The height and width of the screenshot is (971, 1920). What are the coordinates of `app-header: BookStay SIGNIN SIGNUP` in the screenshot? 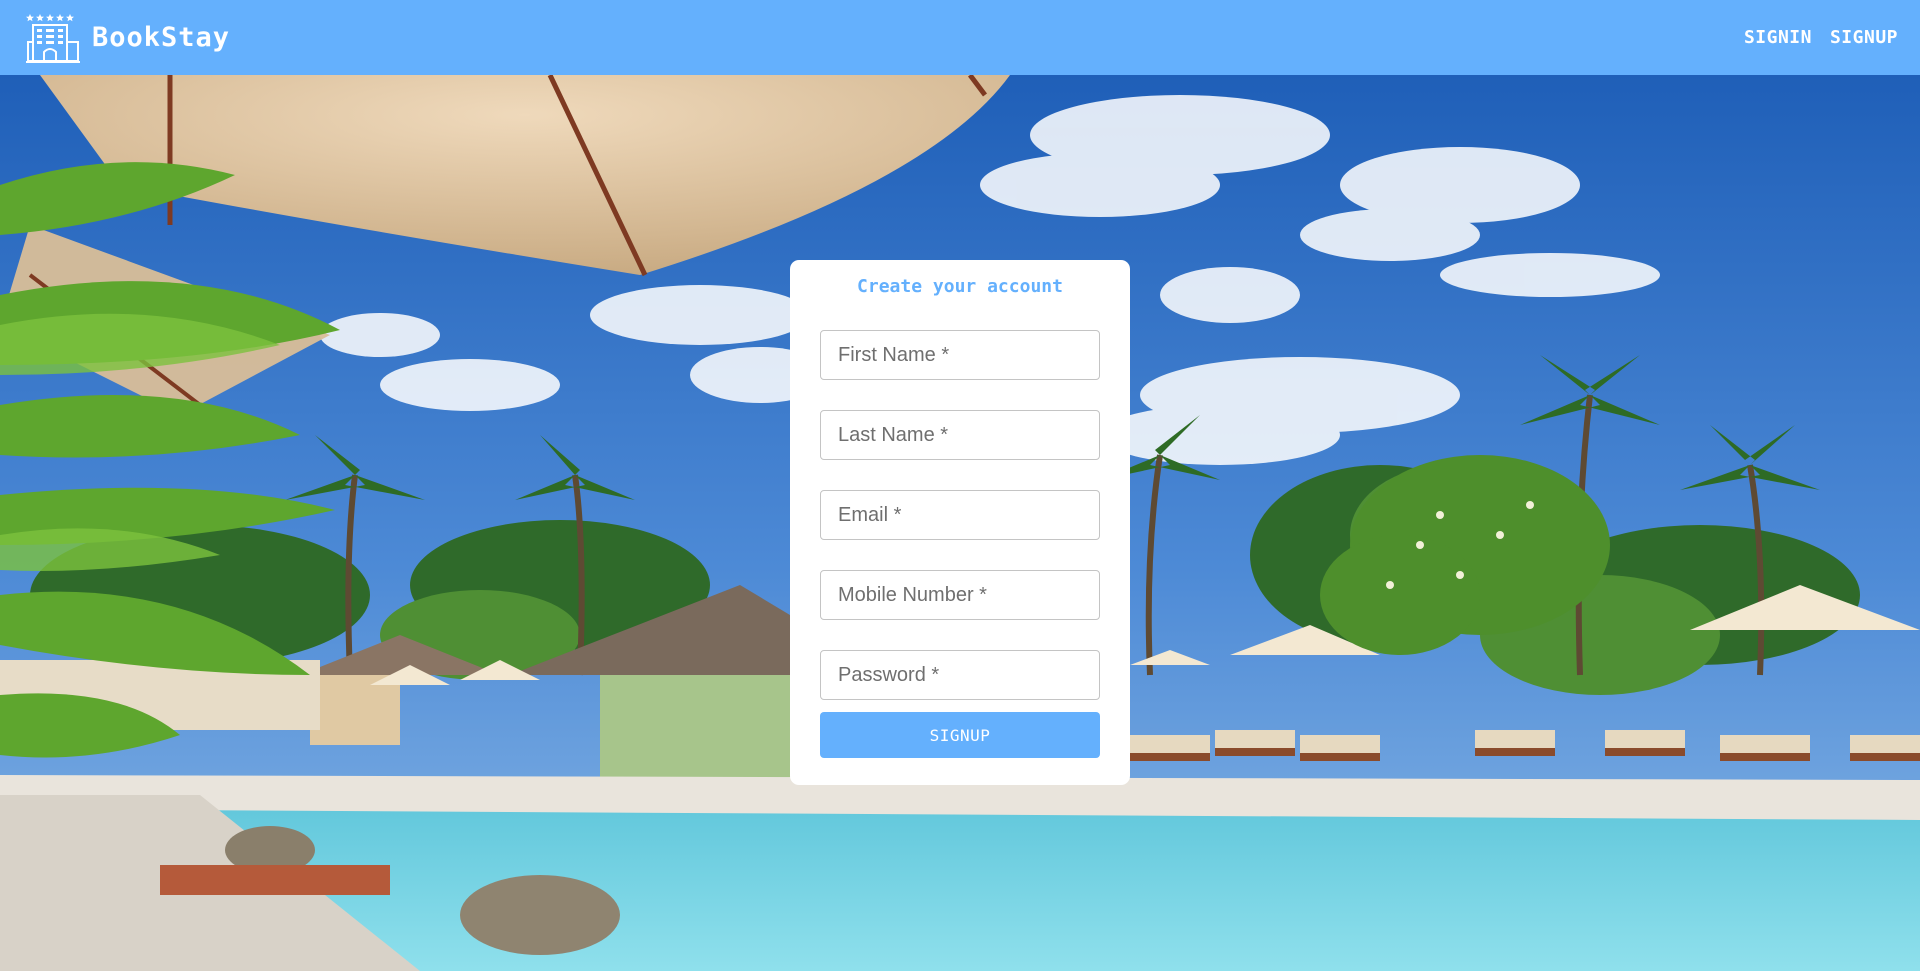 It's located at (960, 37).